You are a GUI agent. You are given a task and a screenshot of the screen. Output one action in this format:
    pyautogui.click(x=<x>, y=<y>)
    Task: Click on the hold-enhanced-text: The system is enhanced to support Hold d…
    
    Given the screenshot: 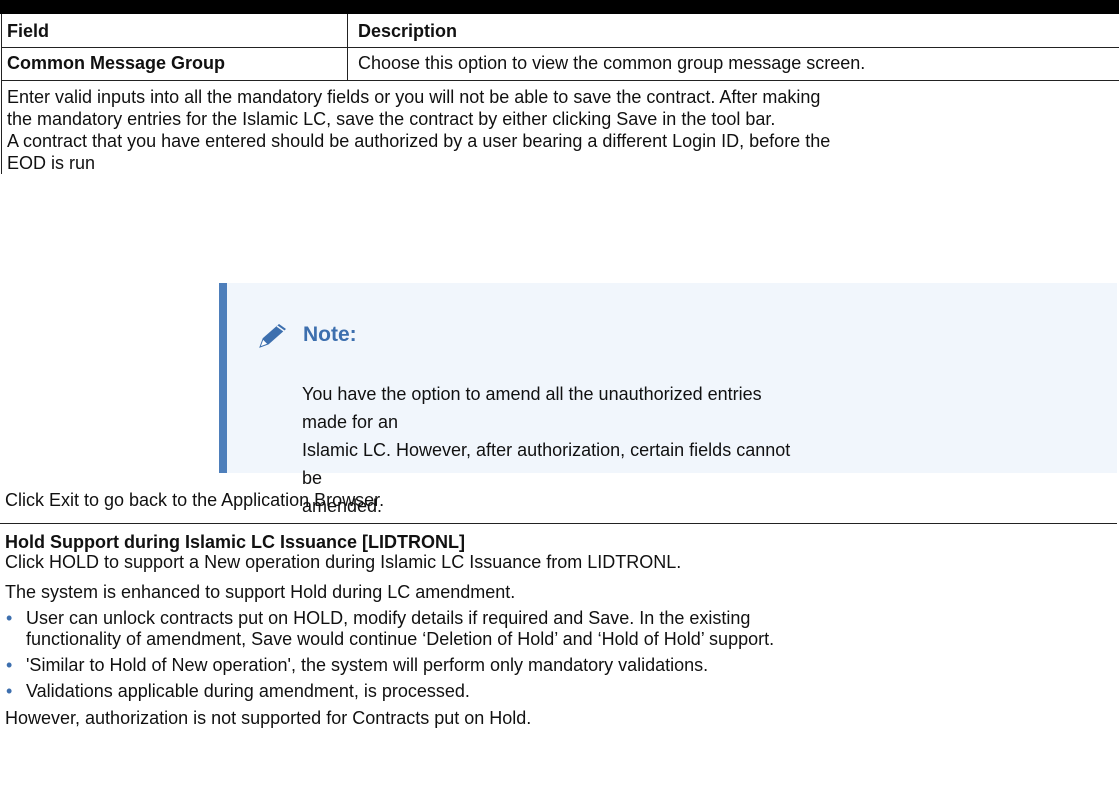 What is the action you would take?
    pyautogui.click(x=260, y=592)
    